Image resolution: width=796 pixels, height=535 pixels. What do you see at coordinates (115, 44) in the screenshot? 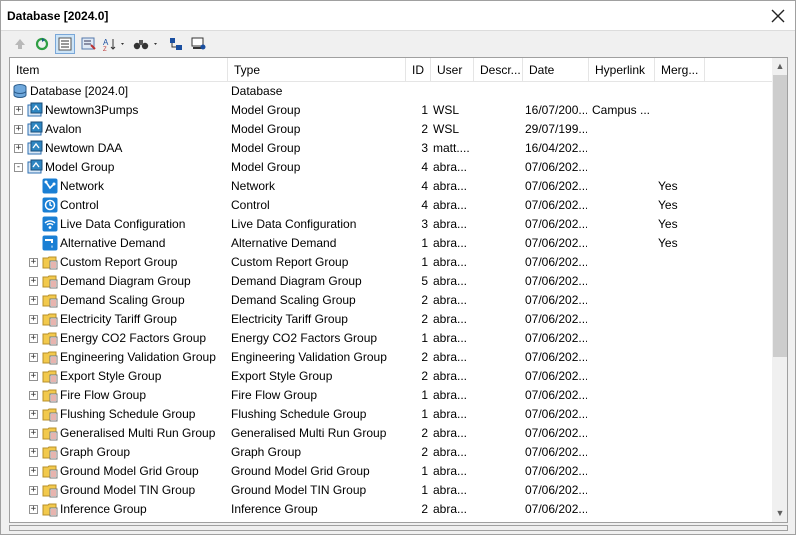
I see `sort-button: AZ` at bounding box center [115, 44].